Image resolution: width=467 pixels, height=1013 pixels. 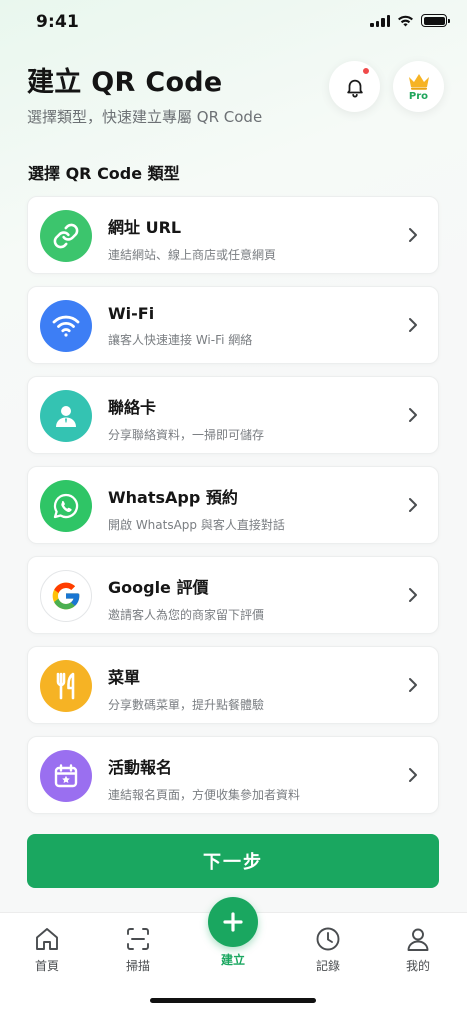 I want to click on type-name: 菜單, so click(x=124, y=677).